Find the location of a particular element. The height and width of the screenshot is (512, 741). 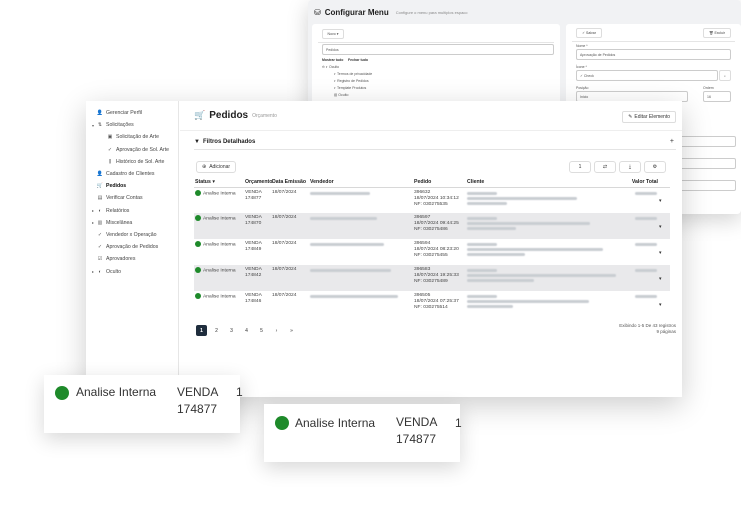

sidebar-item: 👤 Cadastro de Clientes is located at coordinates (132, 174).